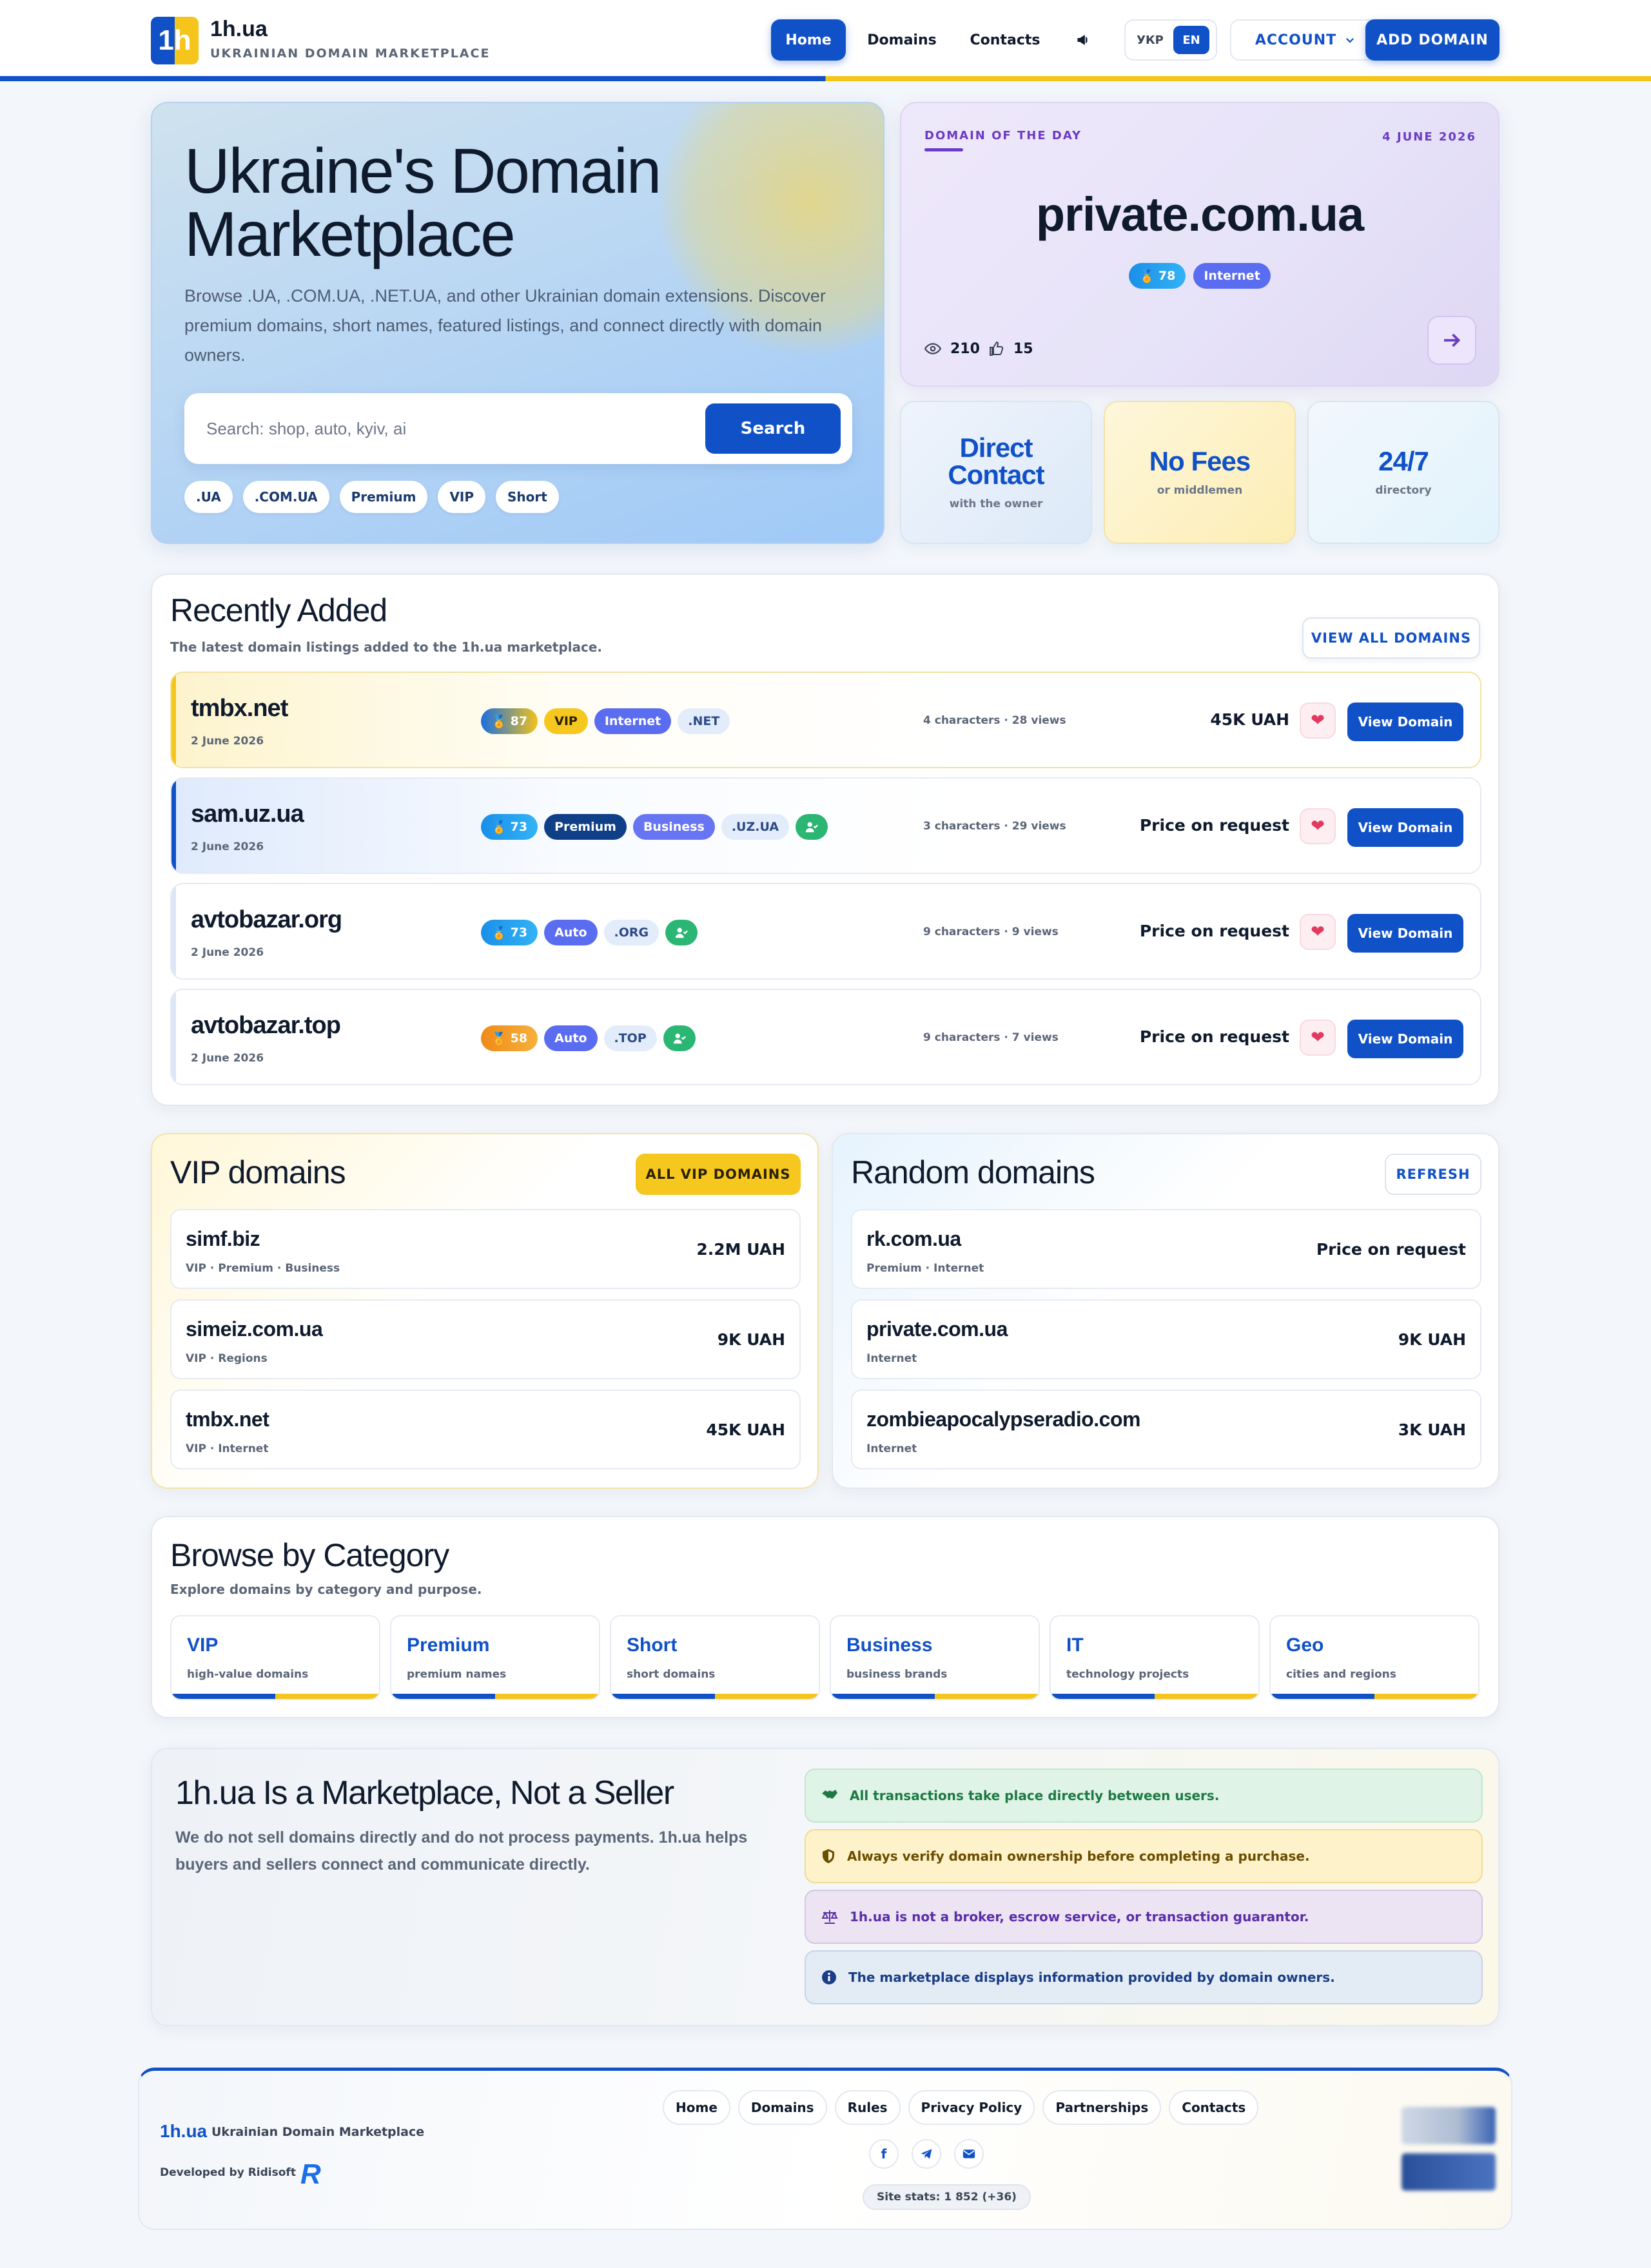 The width and height of the screenshot is (1651, 2268). Describe the element at coordinates (208, 497) in the screenshot. I see `chip-ua: .UA` at that location.